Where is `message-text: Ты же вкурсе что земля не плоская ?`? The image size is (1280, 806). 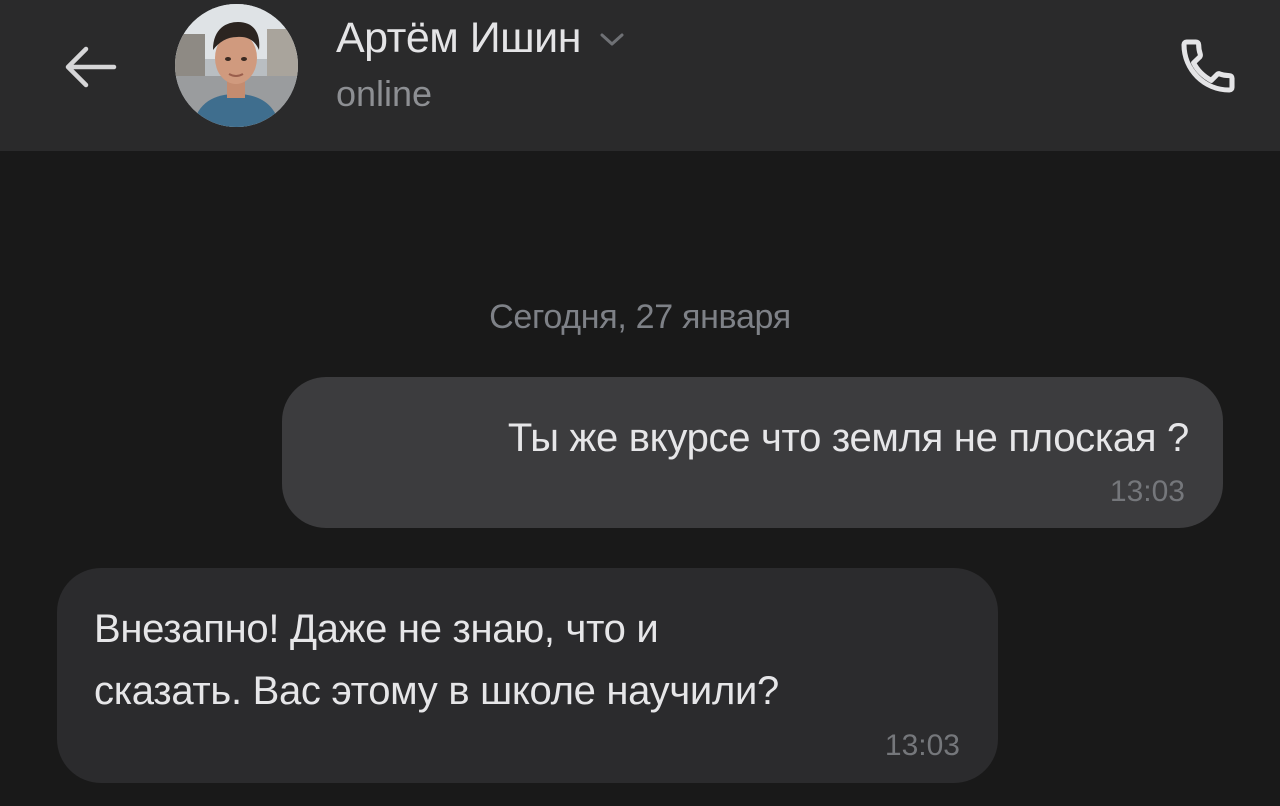
message-text: Ты же вкурсе что земля не плоская ? is located at coordinates (848, 438).